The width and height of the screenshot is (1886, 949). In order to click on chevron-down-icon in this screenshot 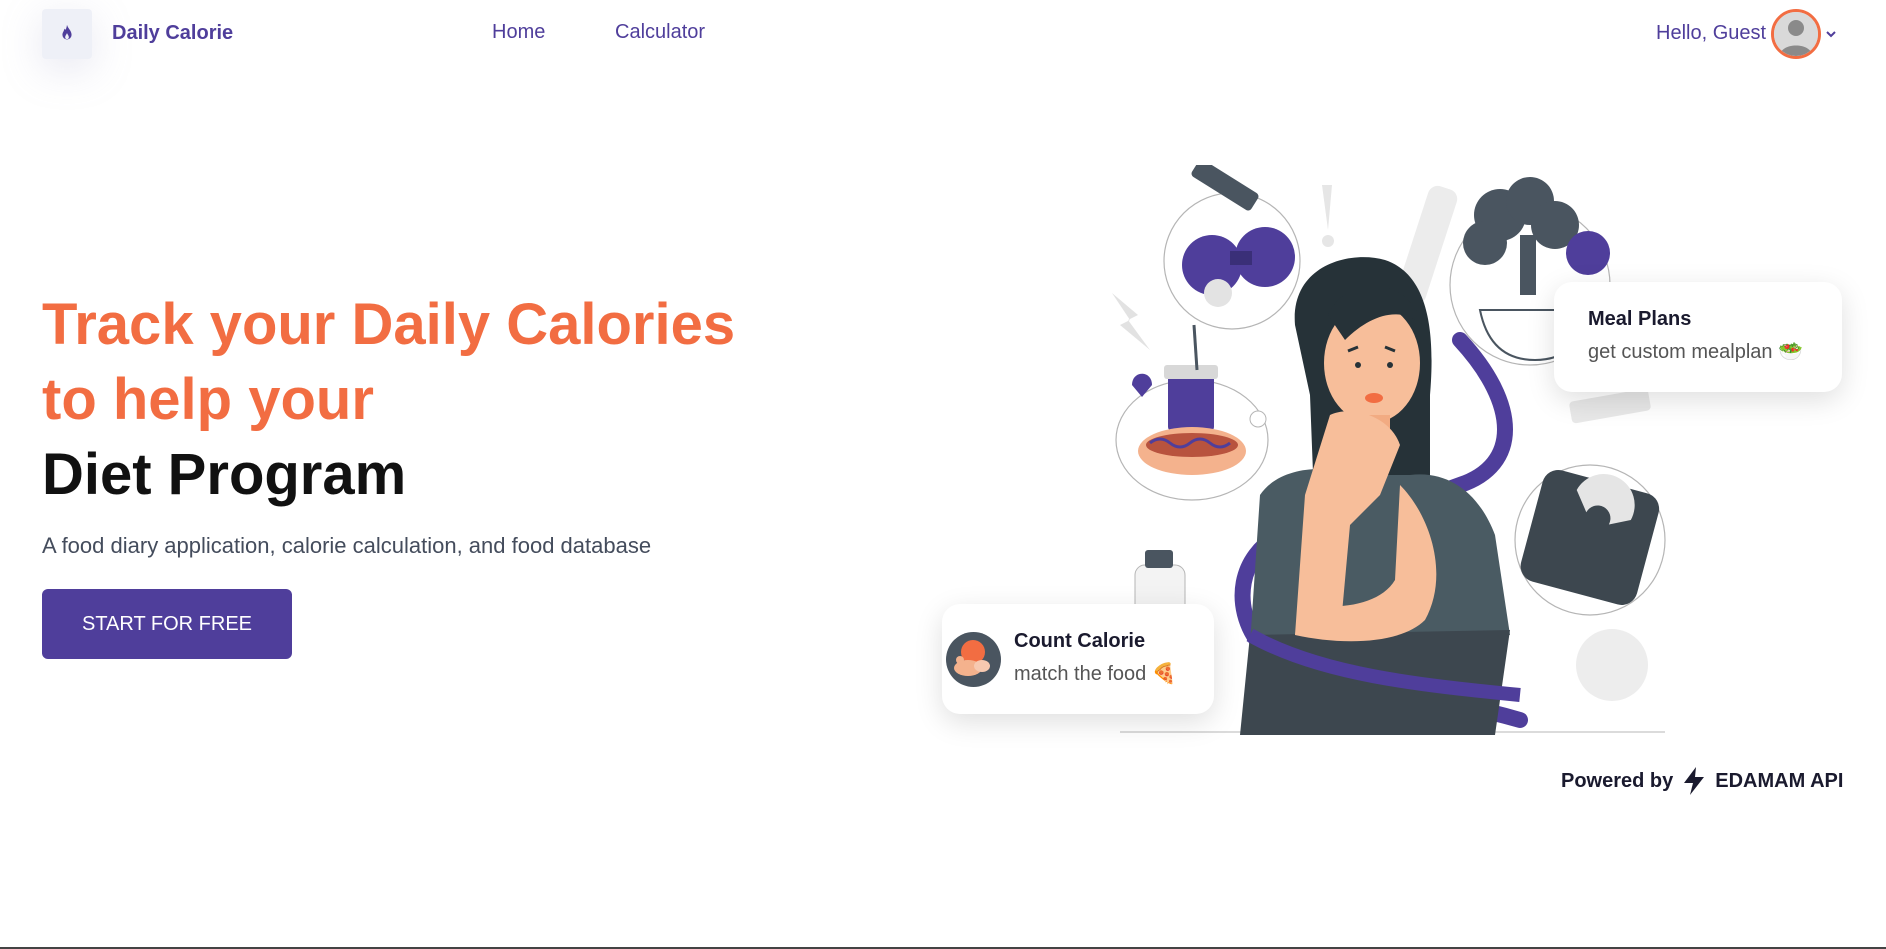, I will do `click(1831, 34)`.